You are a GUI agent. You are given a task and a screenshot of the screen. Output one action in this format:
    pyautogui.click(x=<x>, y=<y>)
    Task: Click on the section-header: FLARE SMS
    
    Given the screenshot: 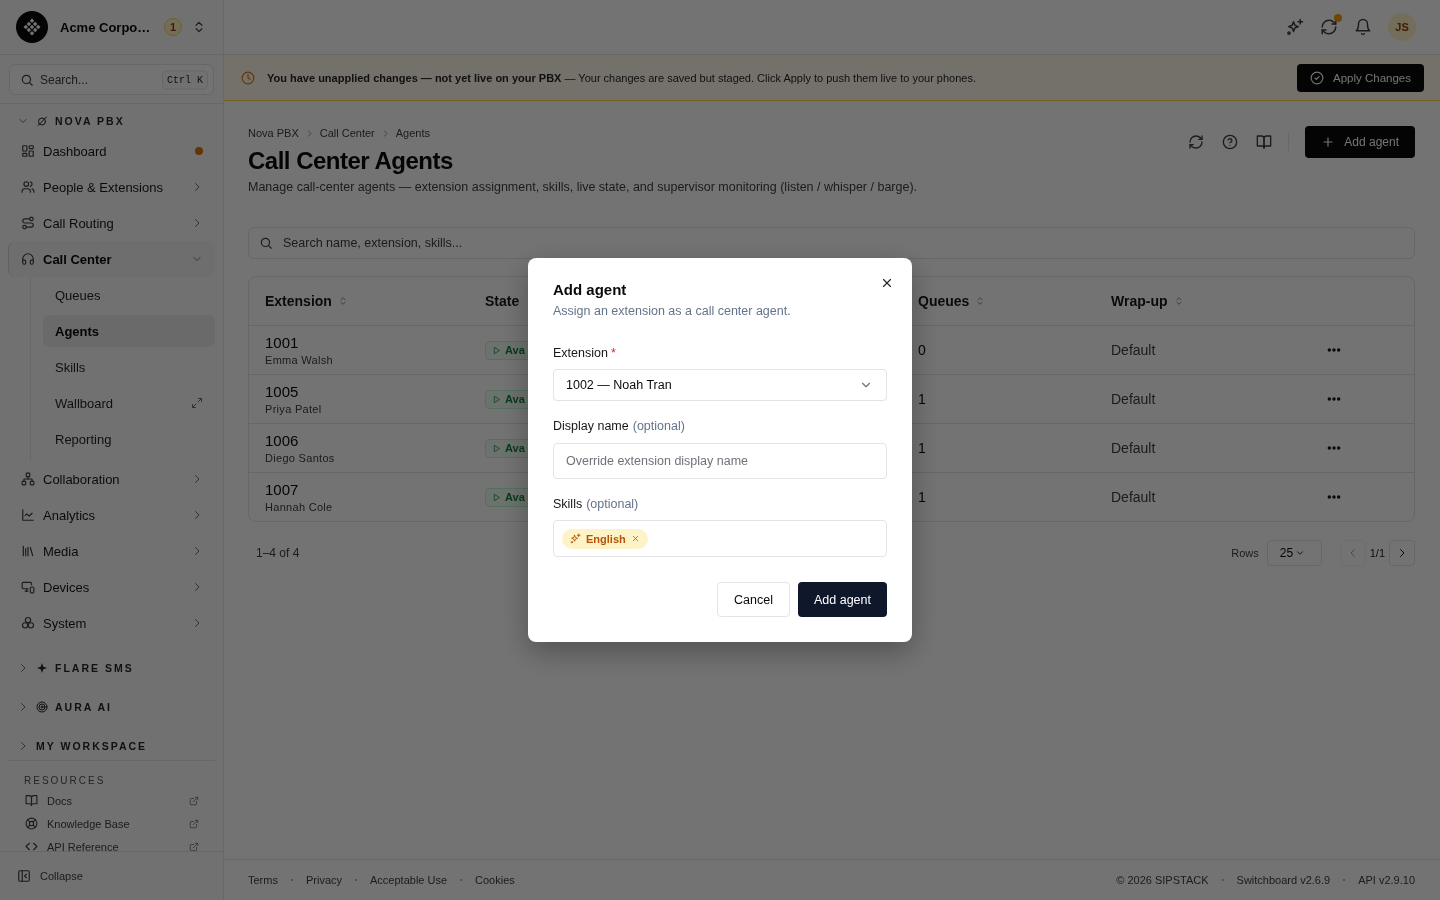 What is the action you would take?
    pyautogui.click(x=111, y=667)
    